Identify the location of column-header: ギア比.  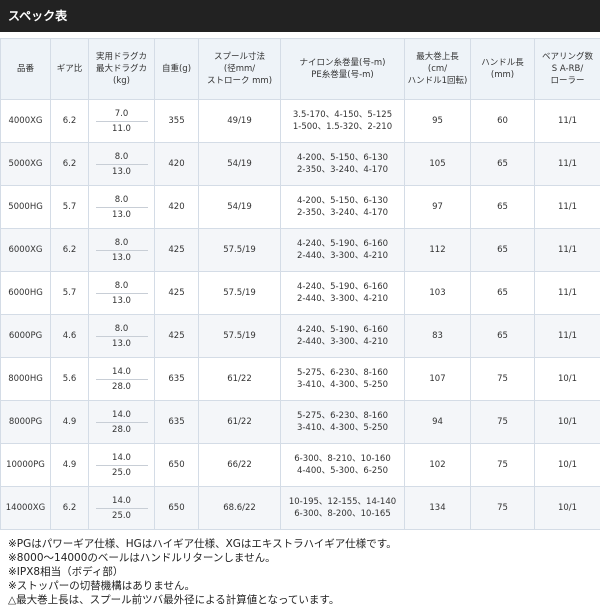
(69, 69).